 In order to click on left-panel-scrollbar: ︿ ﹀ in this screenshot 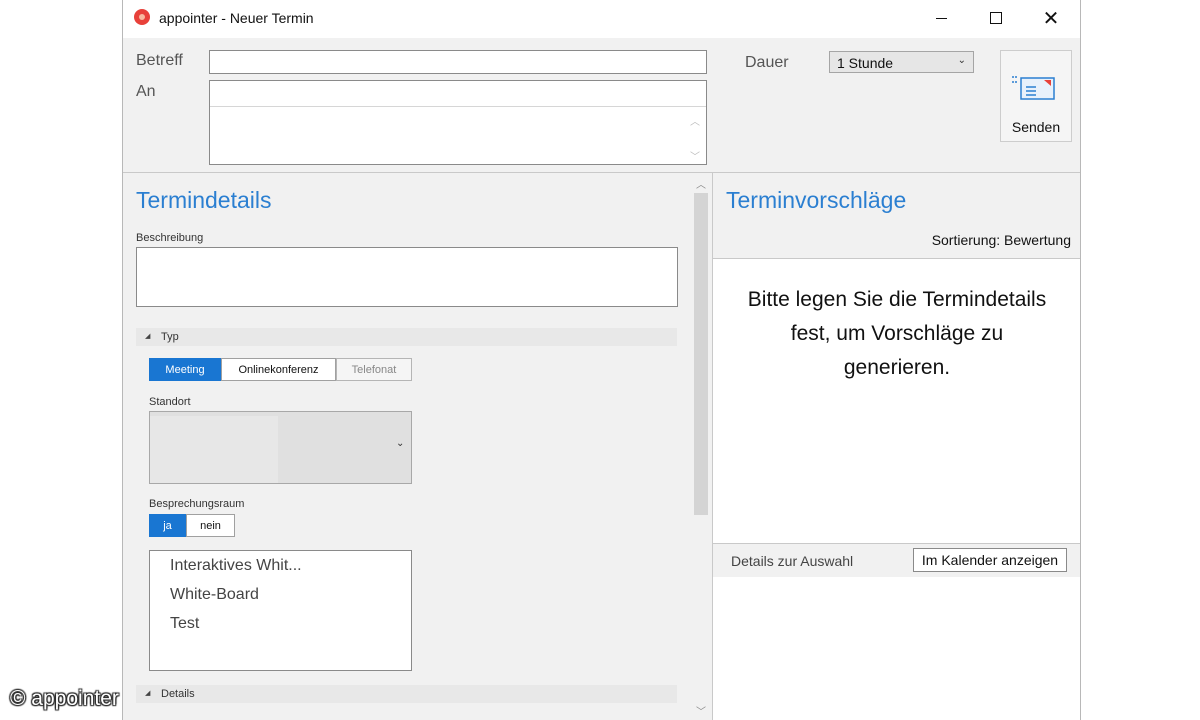, I will do `click(701, 446)`.